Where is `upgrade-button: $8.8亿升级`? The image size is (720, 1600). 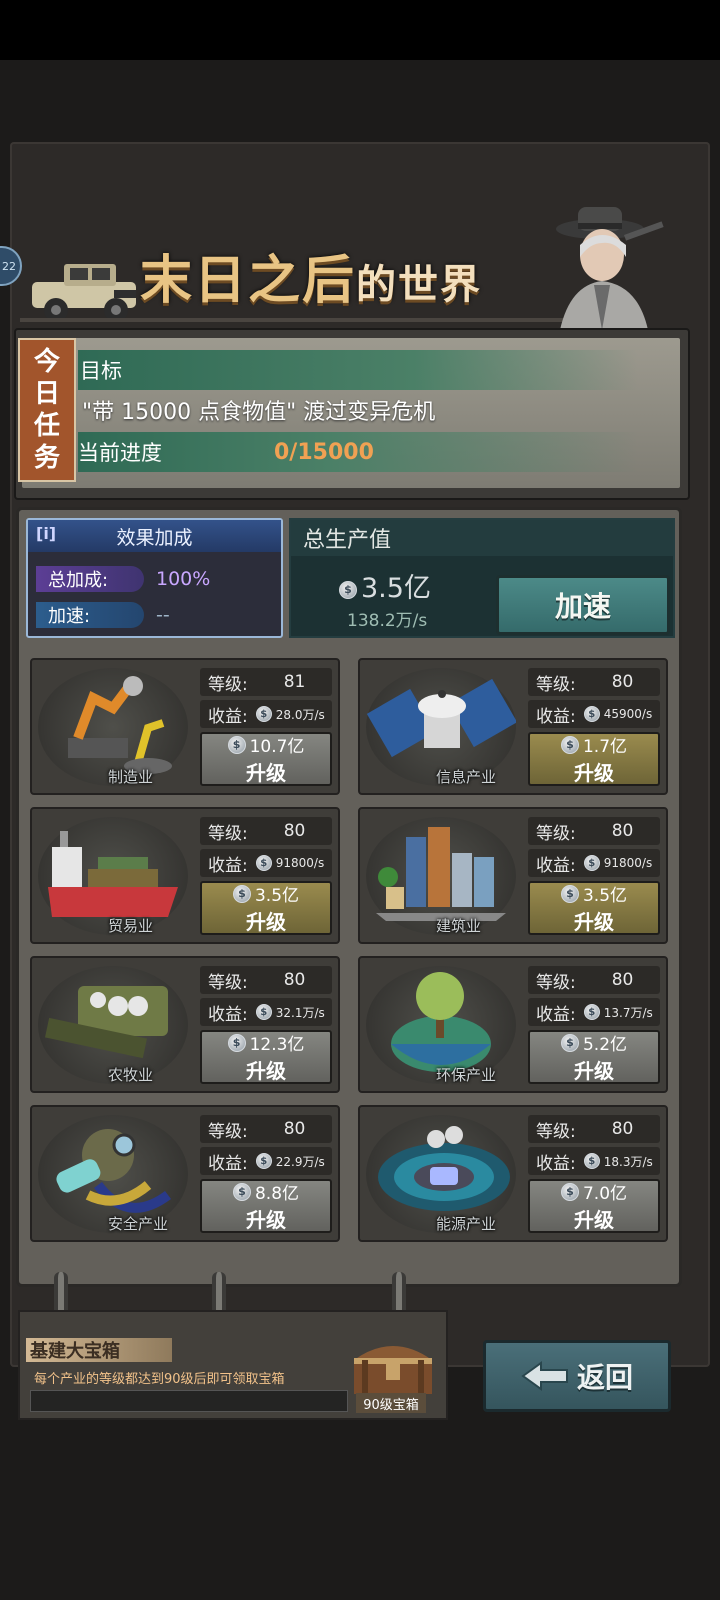
upgrade-button: $8.8亿升级 is located at coordinates (266, 1206).